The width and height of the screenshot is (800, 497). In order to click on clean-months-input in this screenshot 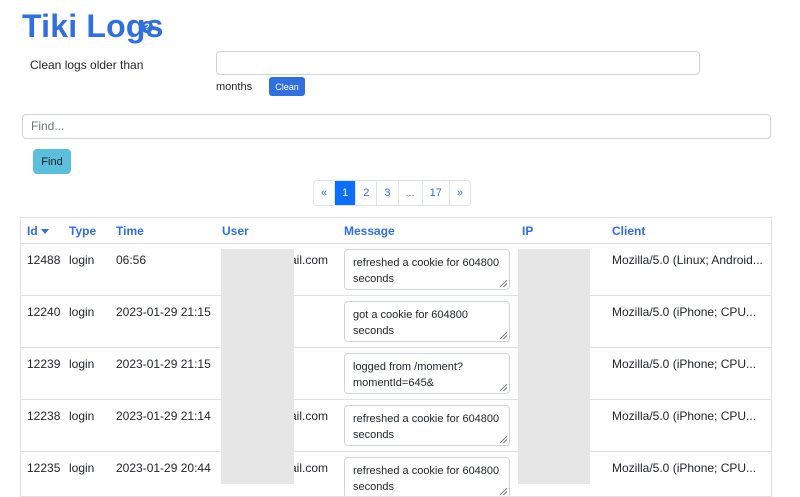, I will do `click(458, 63)`.